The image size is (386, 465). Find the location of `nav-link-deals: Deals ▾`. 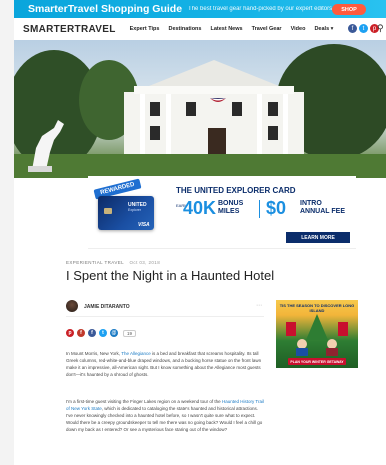

nav-link-deals: Deals ▾ is located at coordinates (323, 29).